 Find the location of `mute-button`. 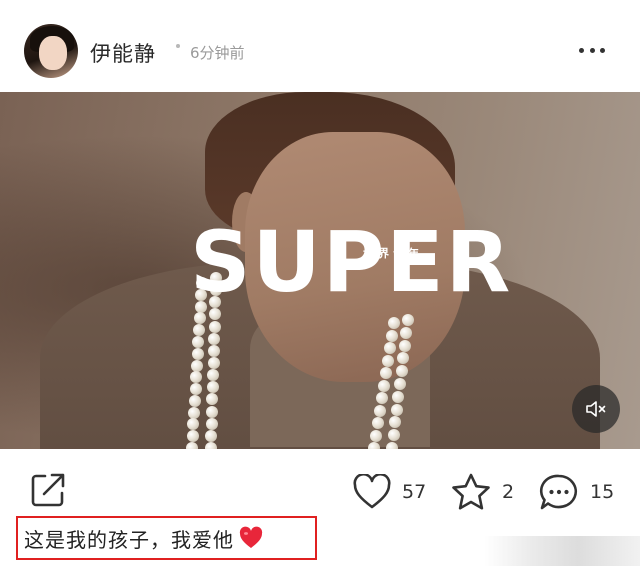

mute-button is located at coordinates (596, 409).